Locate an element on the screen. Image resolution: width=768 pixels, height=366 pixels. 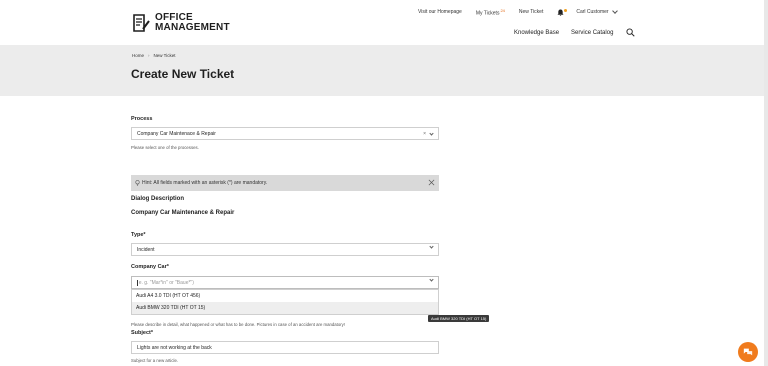
service-catalog-link: Service Catalog is located at coordinates (592, 33).